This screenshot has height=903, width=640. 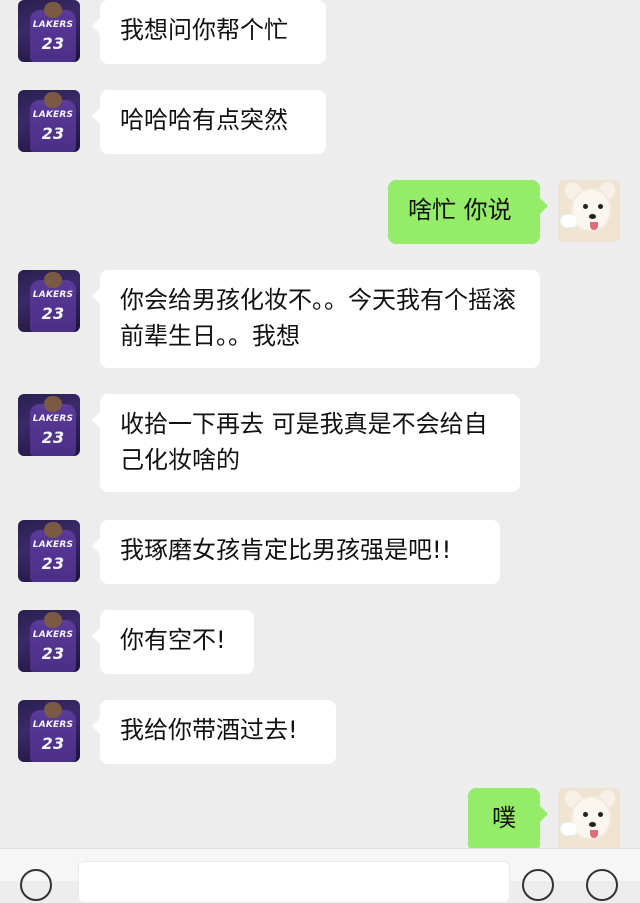 I want to click on message-text: 你会给男孩化妆不。。今天我有个摇滚前辈生日。。我想, so click(x=318, y=318).